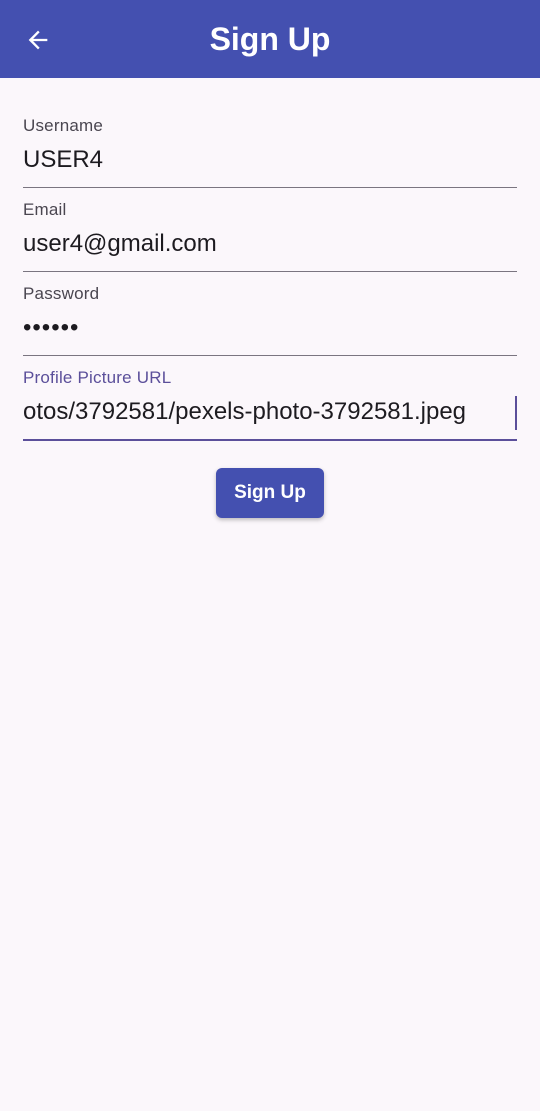 Image resolution: width=540 pixels, height=1111 pixels. What do you see at coordinates (270, 388) in the screenshot?
I see `profile-picture-url-field: Profile Picture URL` at bounding box center [270, 388].